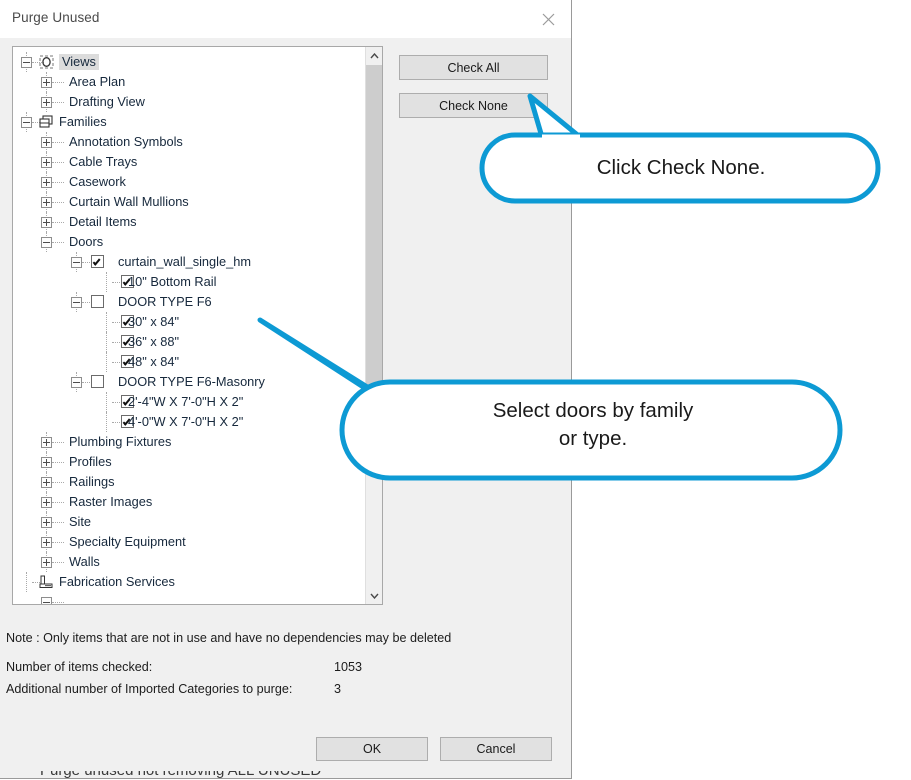 The image size is (911, 780). Describe the element at coordinates (80, 521) in the screenshot. I see `tree-row-label: Site` at that location.